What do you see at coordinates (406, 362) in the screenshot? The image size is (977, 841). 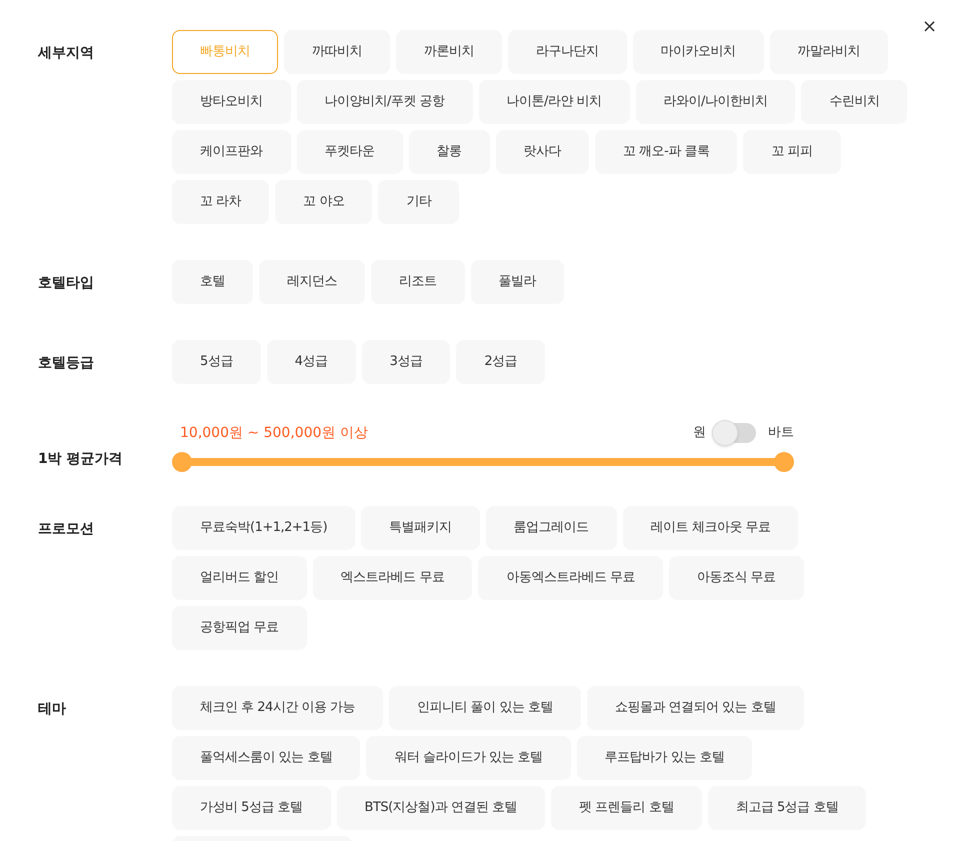 I see `filter-chip: 3성급` at bounding box center [406, 362].